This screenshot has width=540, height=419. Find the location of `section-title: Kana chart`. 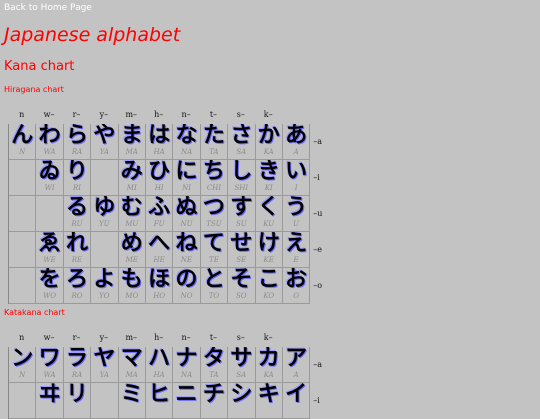

section-title: Kana chart is located at coordinates (39, 66).